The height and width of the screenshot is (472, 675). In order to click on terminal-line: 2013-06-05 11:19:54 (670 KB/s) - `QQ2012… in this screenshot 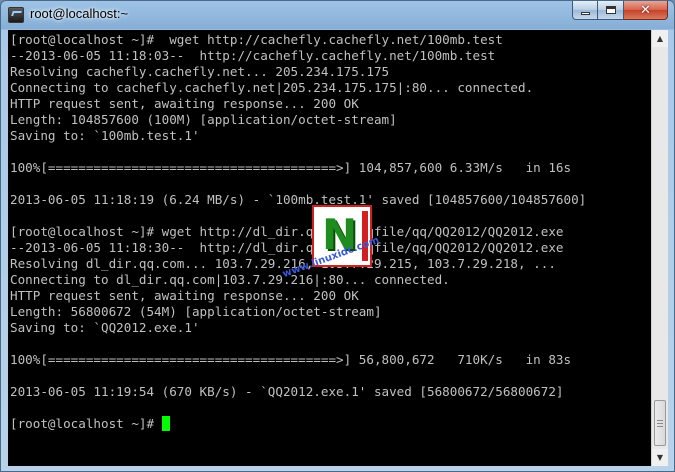, I will do `click(287, 391)`.